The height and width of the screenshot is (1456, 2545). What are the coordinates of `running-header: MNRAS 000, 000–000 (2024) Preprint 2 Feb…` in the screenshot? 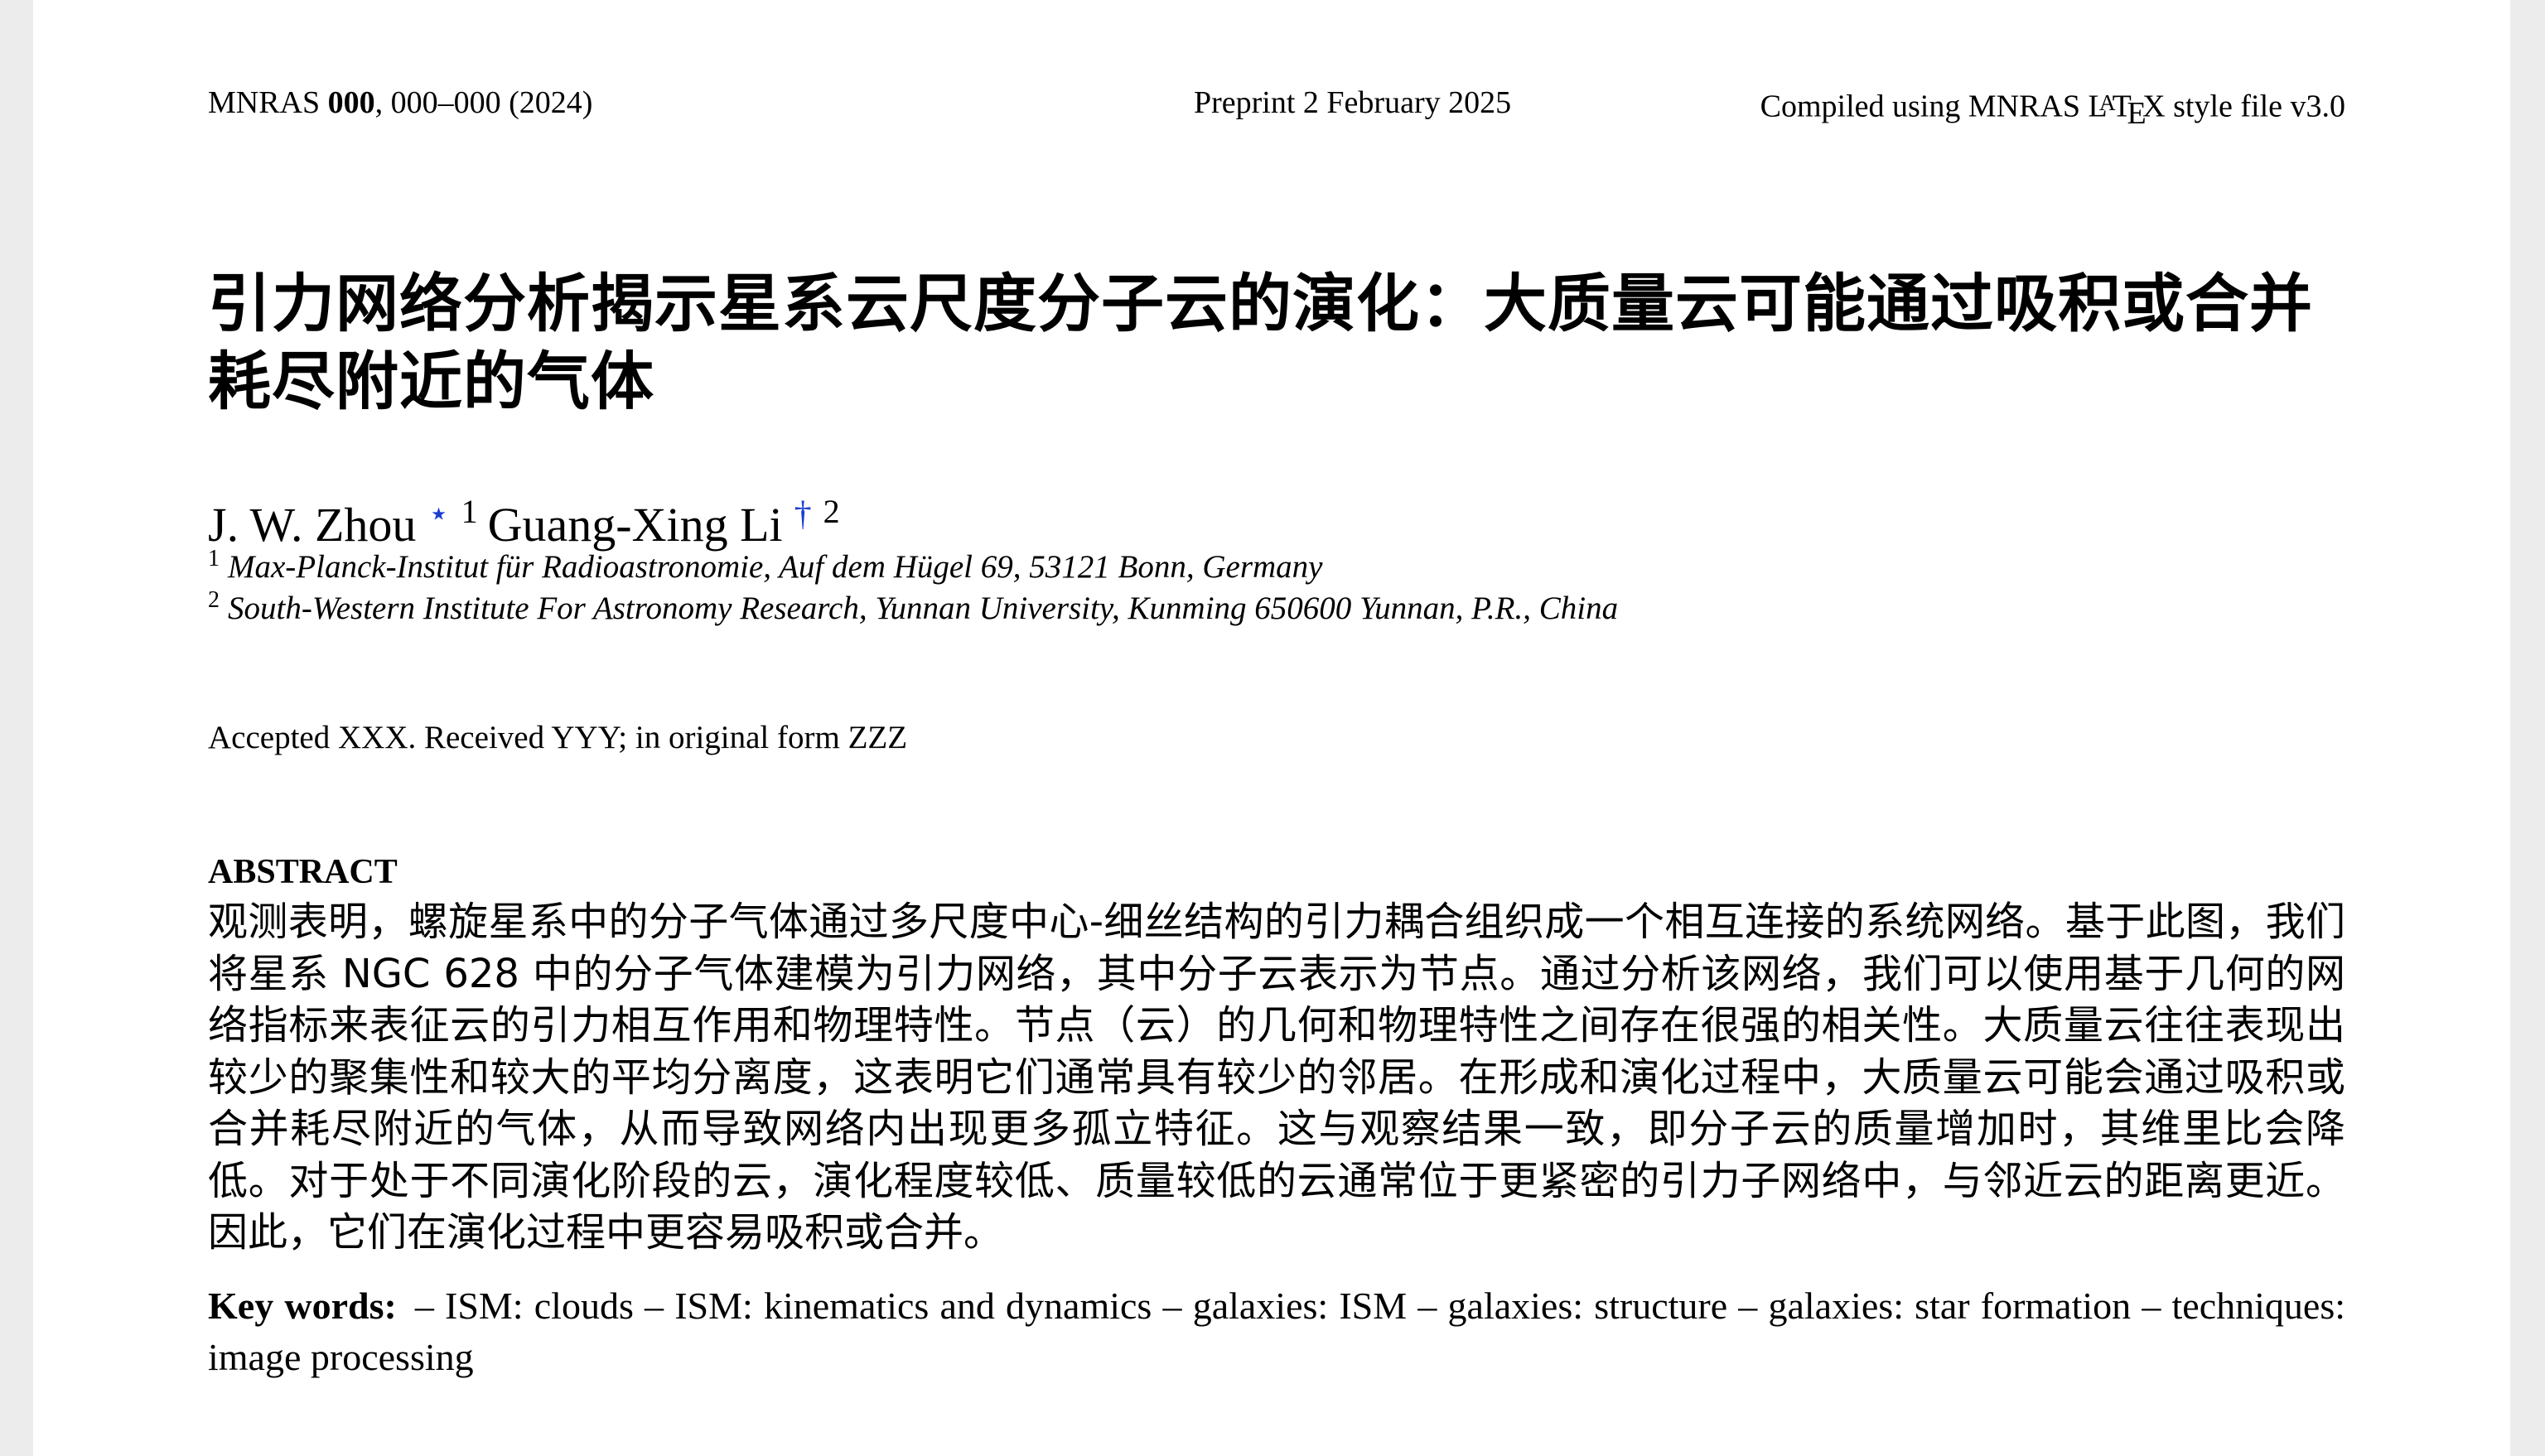 It's located at (1276, 106).